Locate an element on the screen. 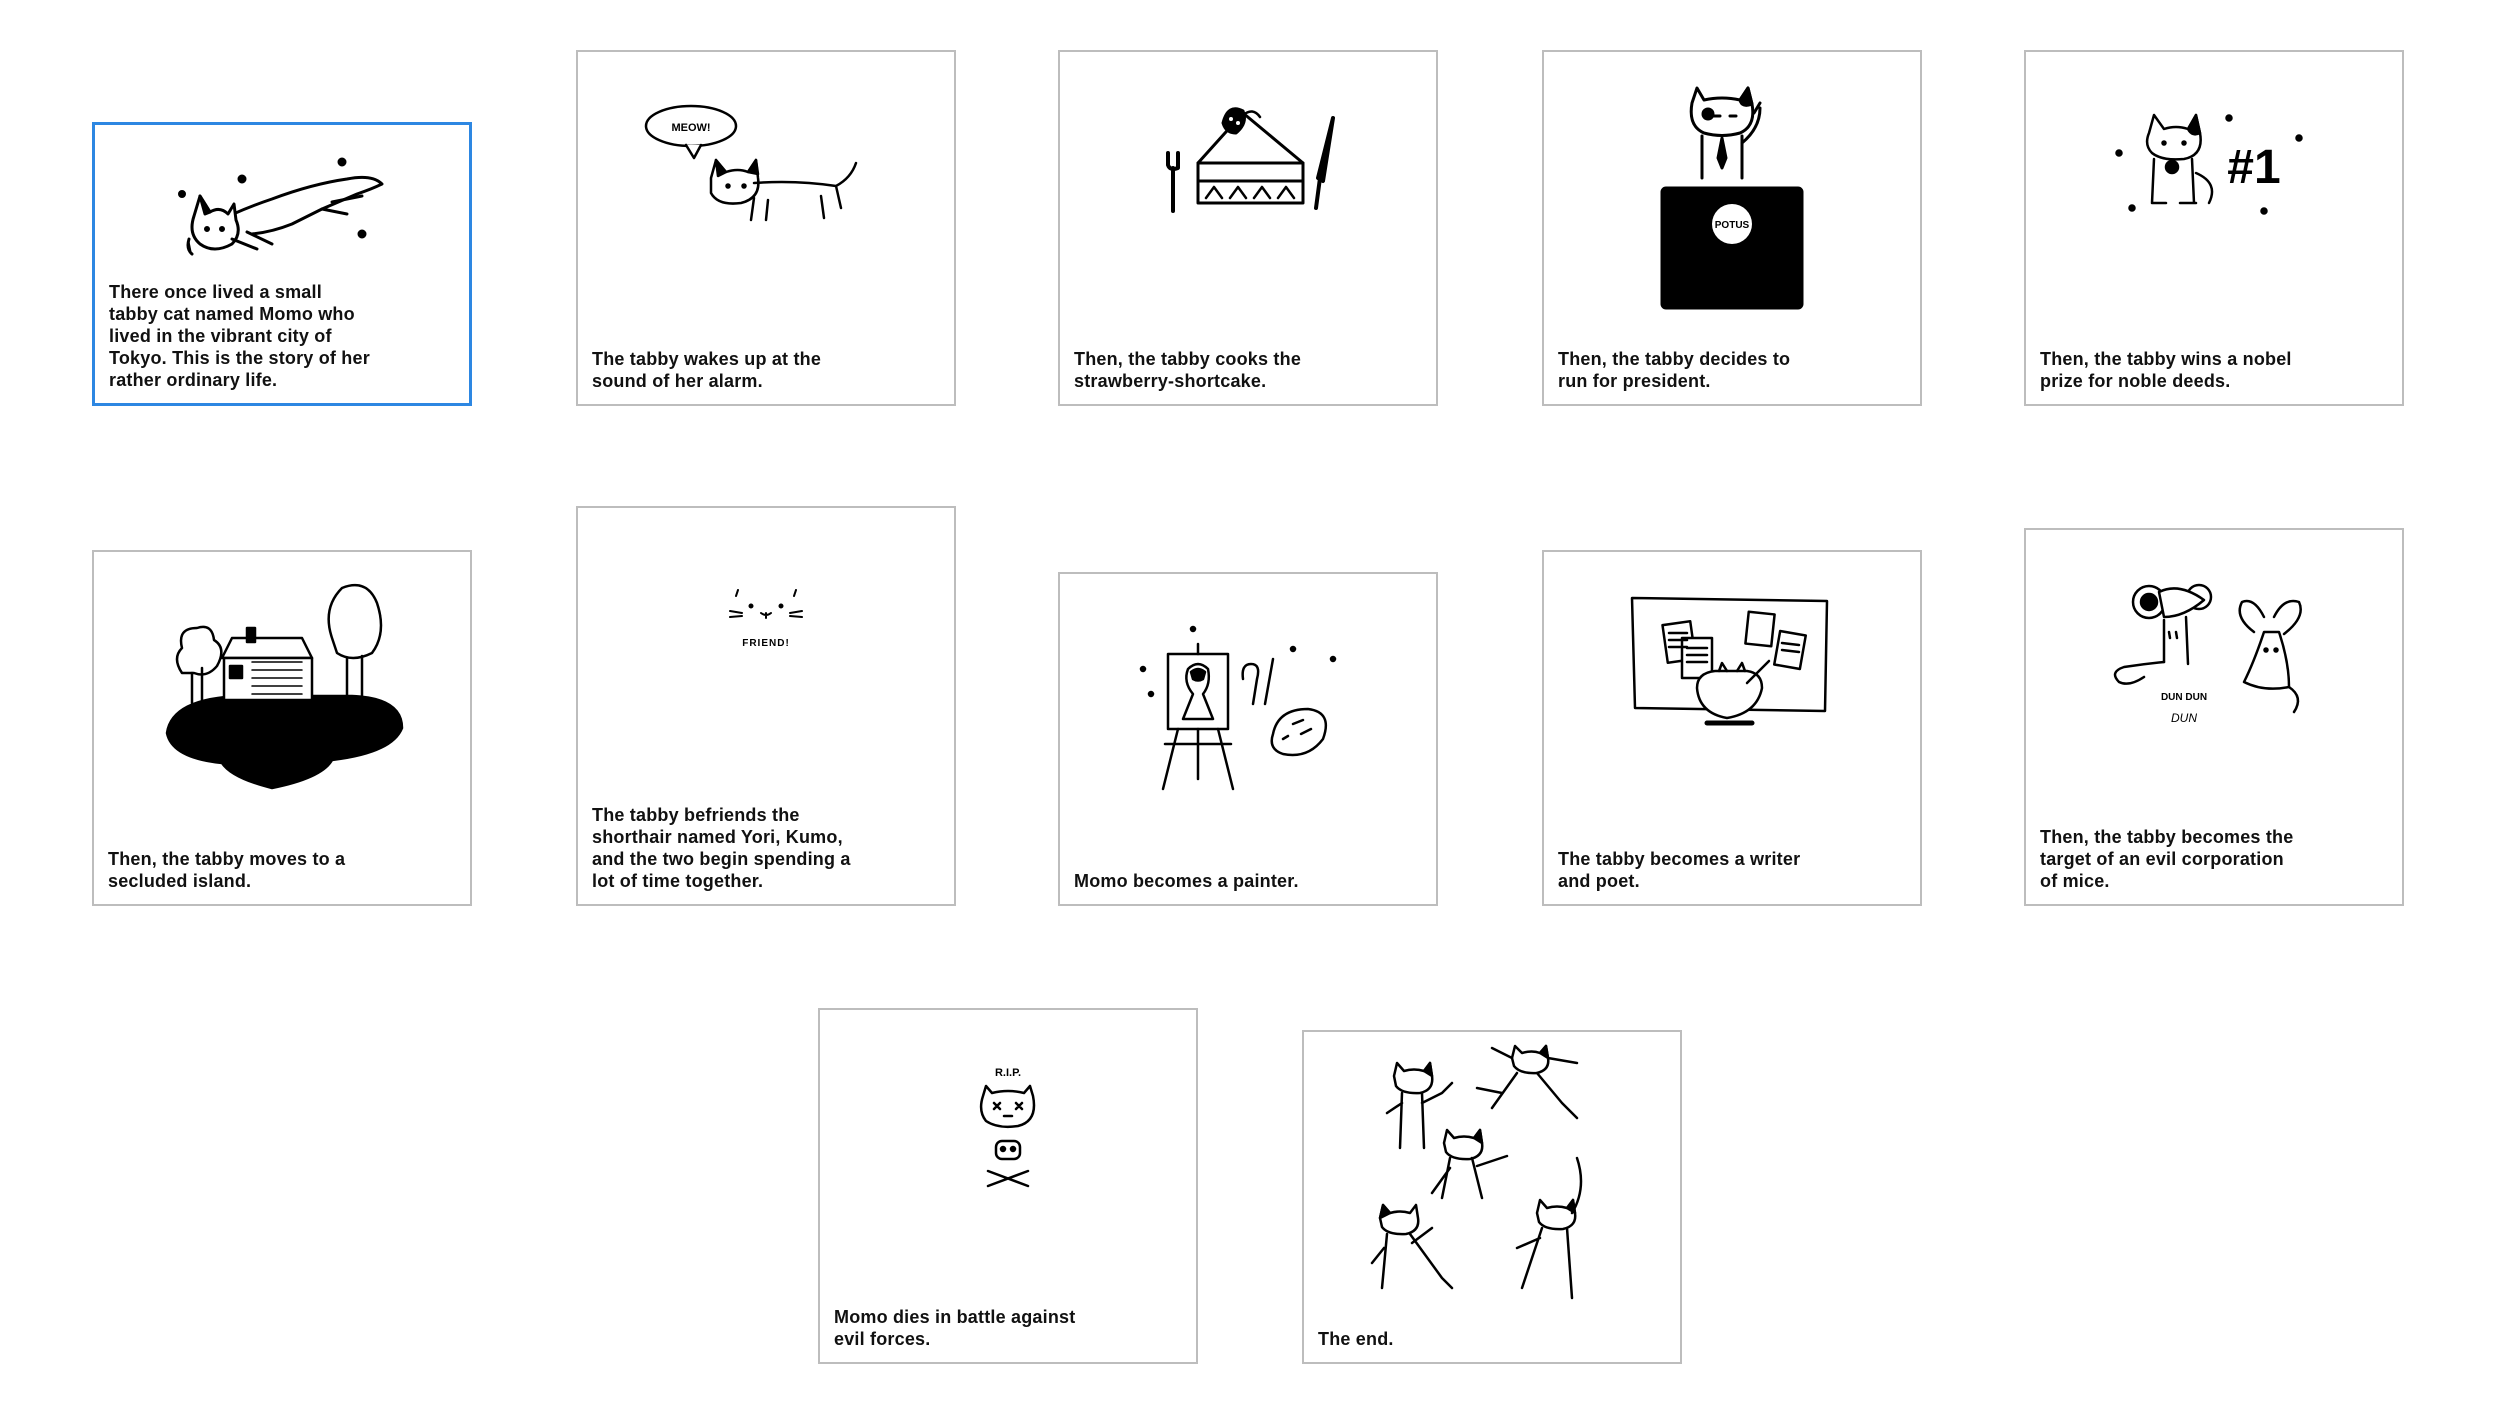 This screenshot has width=2498, height=1406. speech-bubble-text: MEOW! is located at coordinates (690, 128).